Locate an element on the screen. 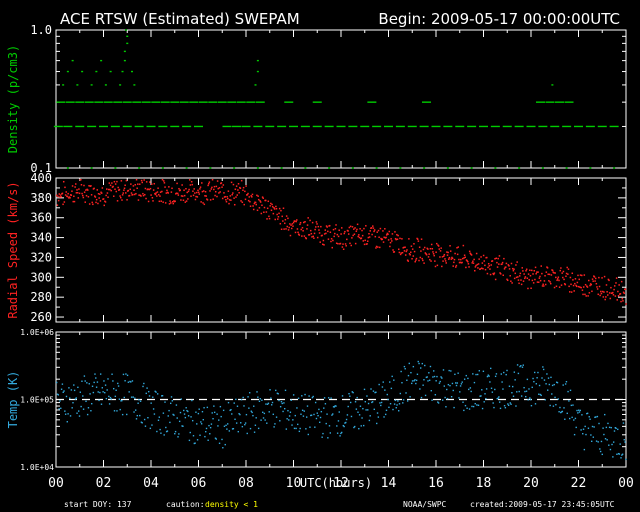  y-axis-label: Temp (K) is located at coordinates (13, 400).